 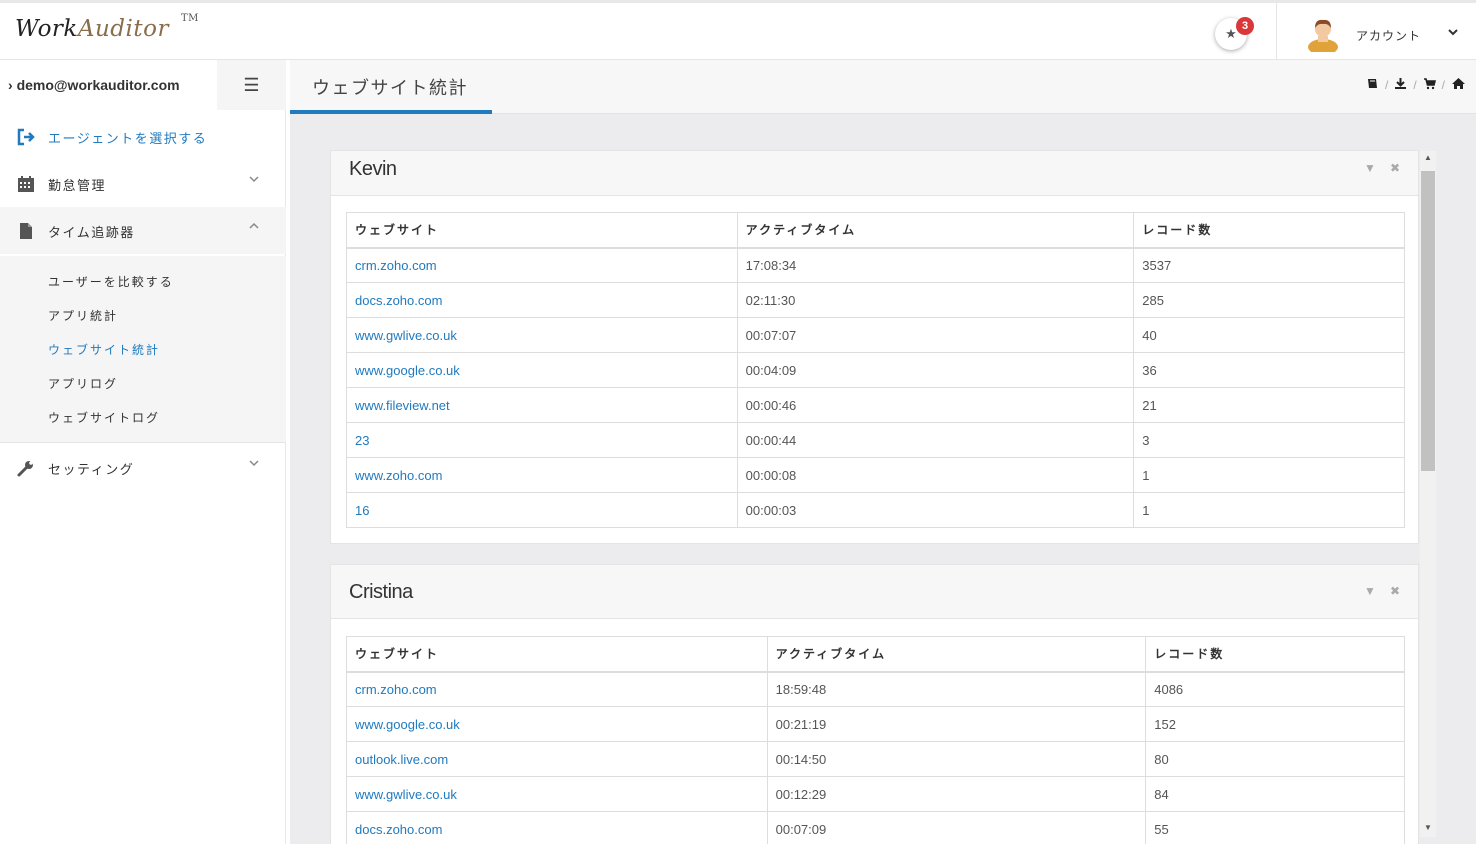 I want to click on sidebar-item-time-tracker: タイム追跡器, so click(x=143, y=230).